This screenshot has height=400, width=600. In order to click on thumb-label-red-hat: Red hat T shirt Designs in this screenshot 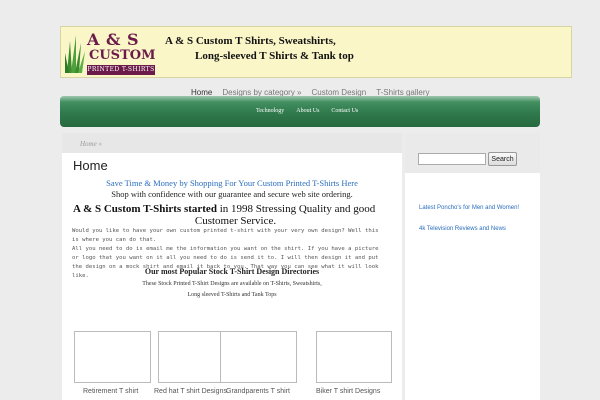, I will do `click(190, 391)`.